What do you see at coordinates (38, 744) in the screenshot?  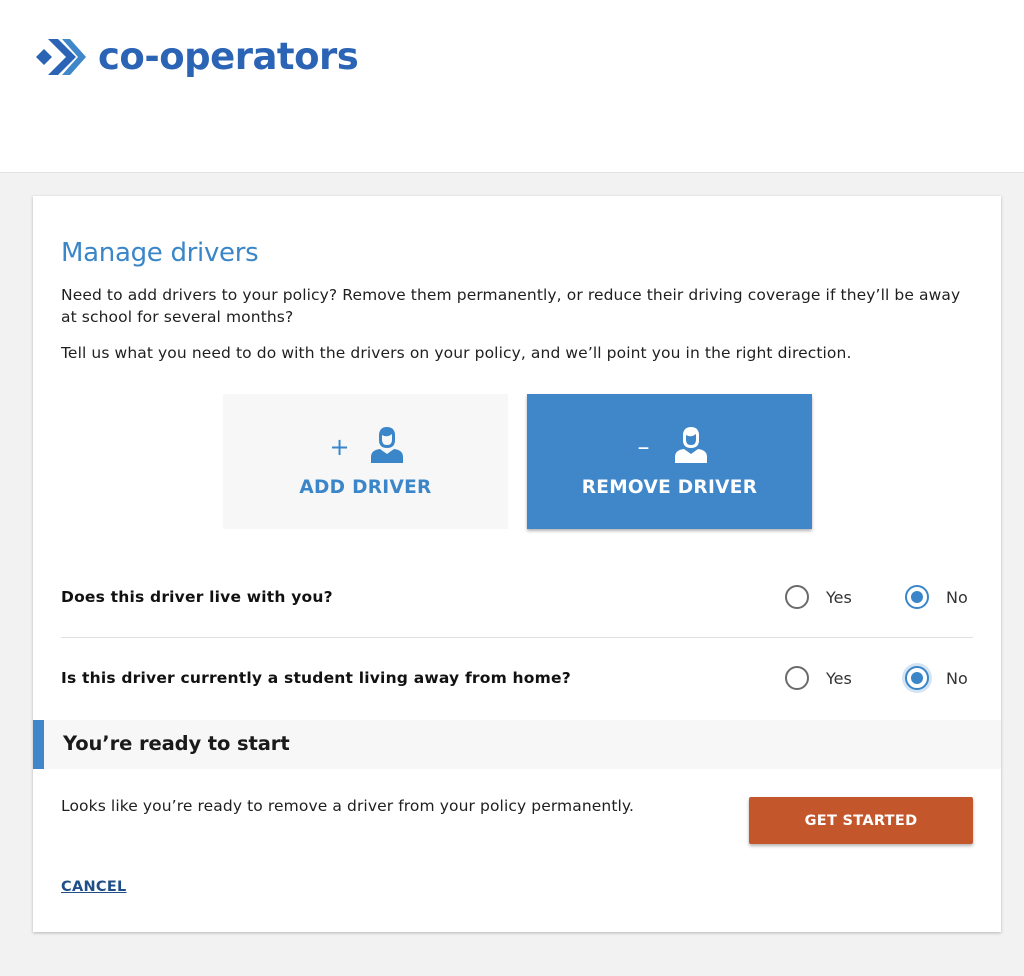 I see `ready-accent-bar` at bounding box center [38, 744].